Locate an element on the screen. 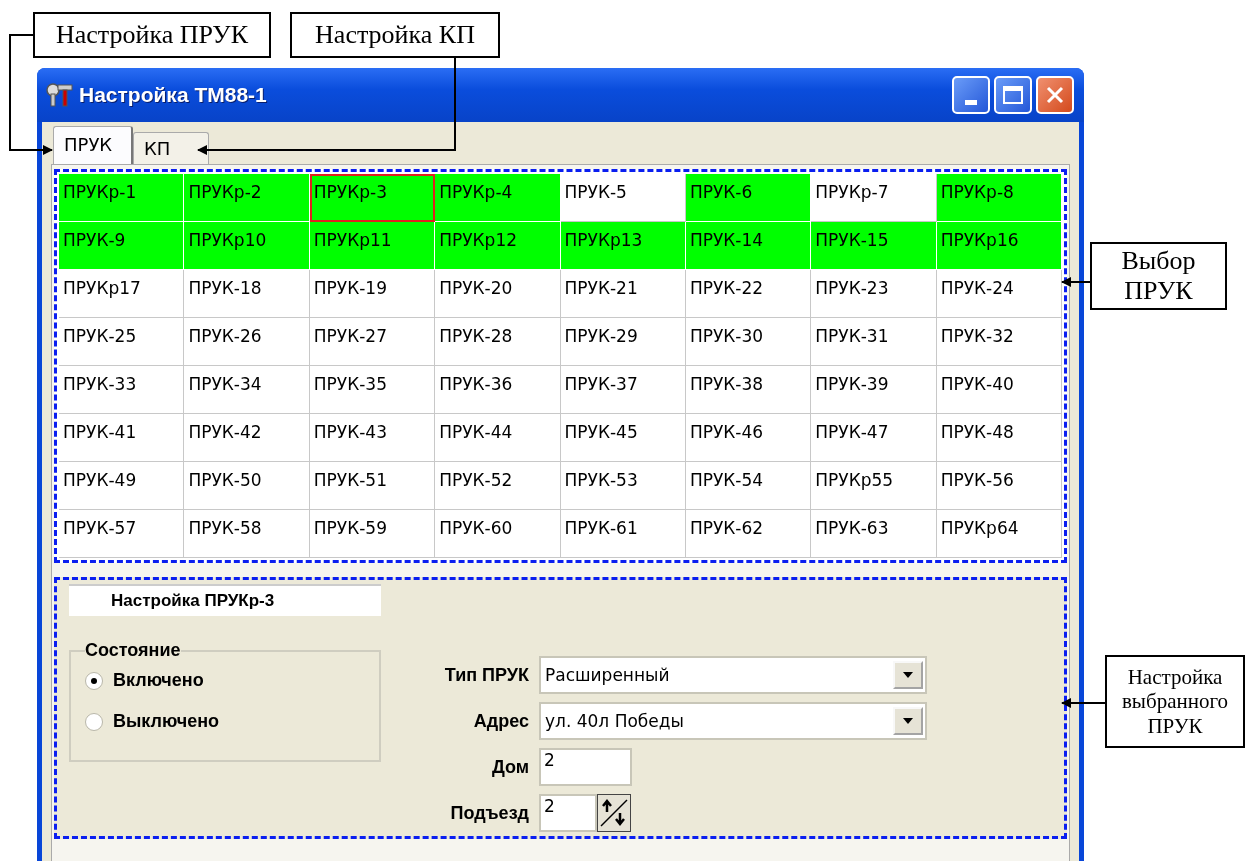 This screenshot has height=861, width=1250. close-icon is located at coordinates (1055, 95).